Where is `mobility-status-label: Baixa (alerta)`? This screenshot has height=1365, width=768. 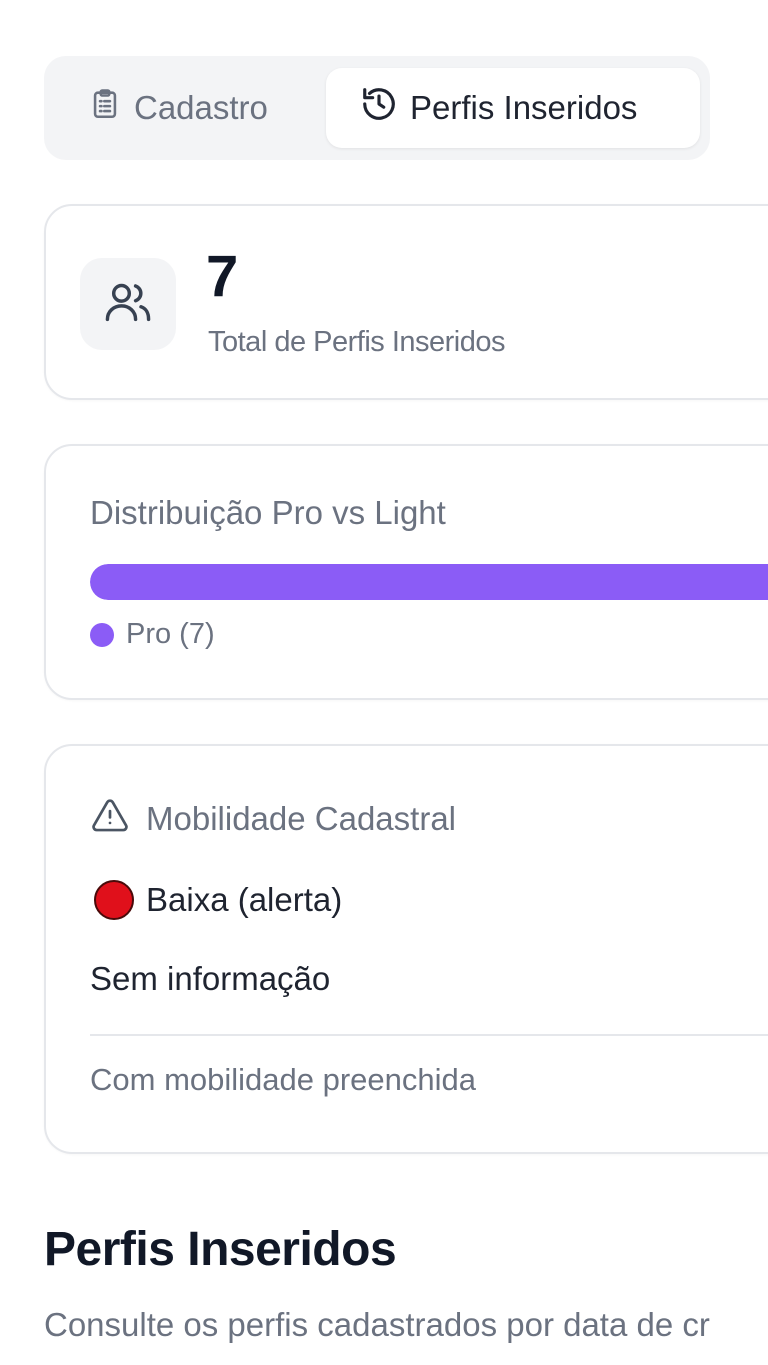 mobility-status-label: Baixa (alerta) is located at coordinates (244, 899).